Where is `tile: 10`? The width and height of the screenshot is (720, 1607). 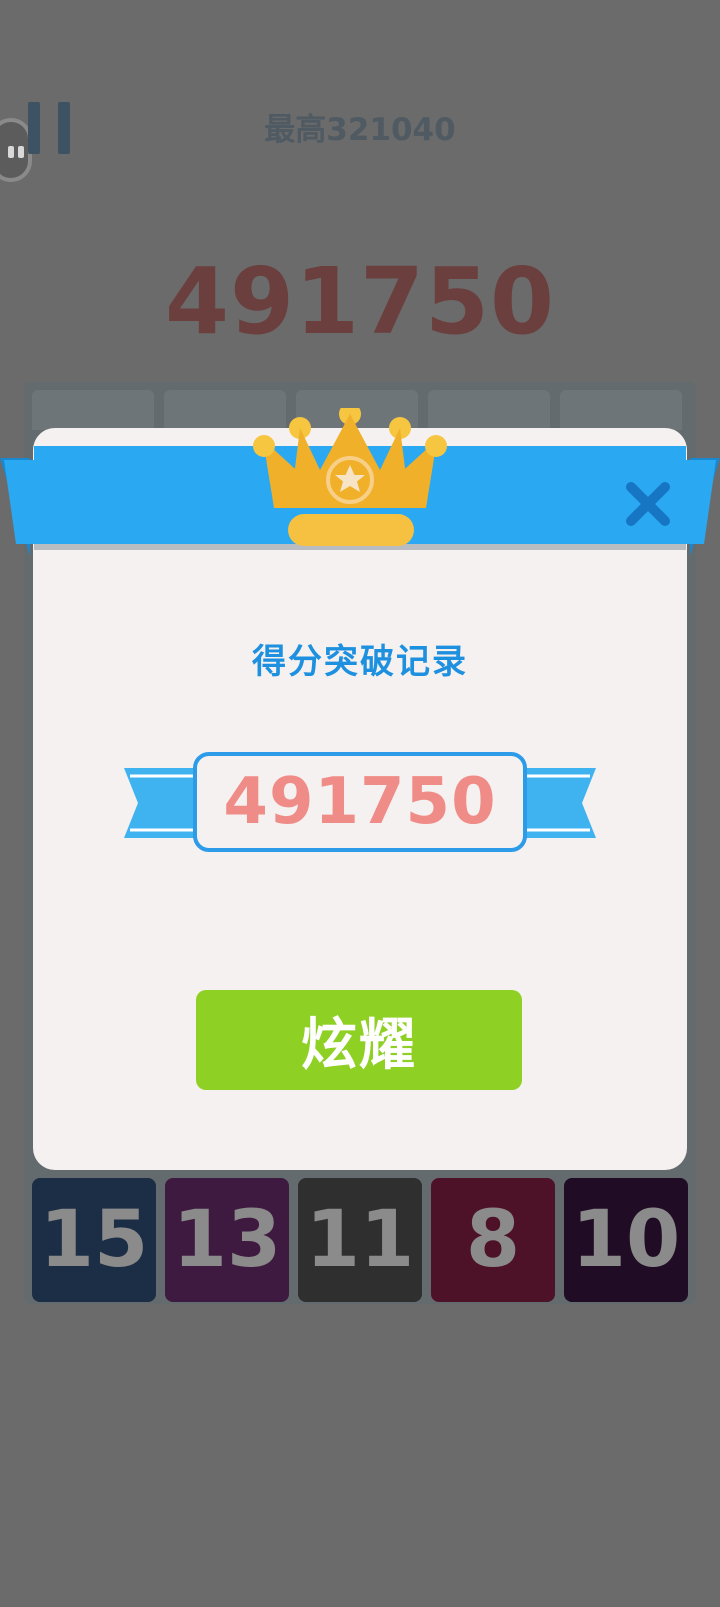 tile: 10 is located at coordinates (626, 1240).